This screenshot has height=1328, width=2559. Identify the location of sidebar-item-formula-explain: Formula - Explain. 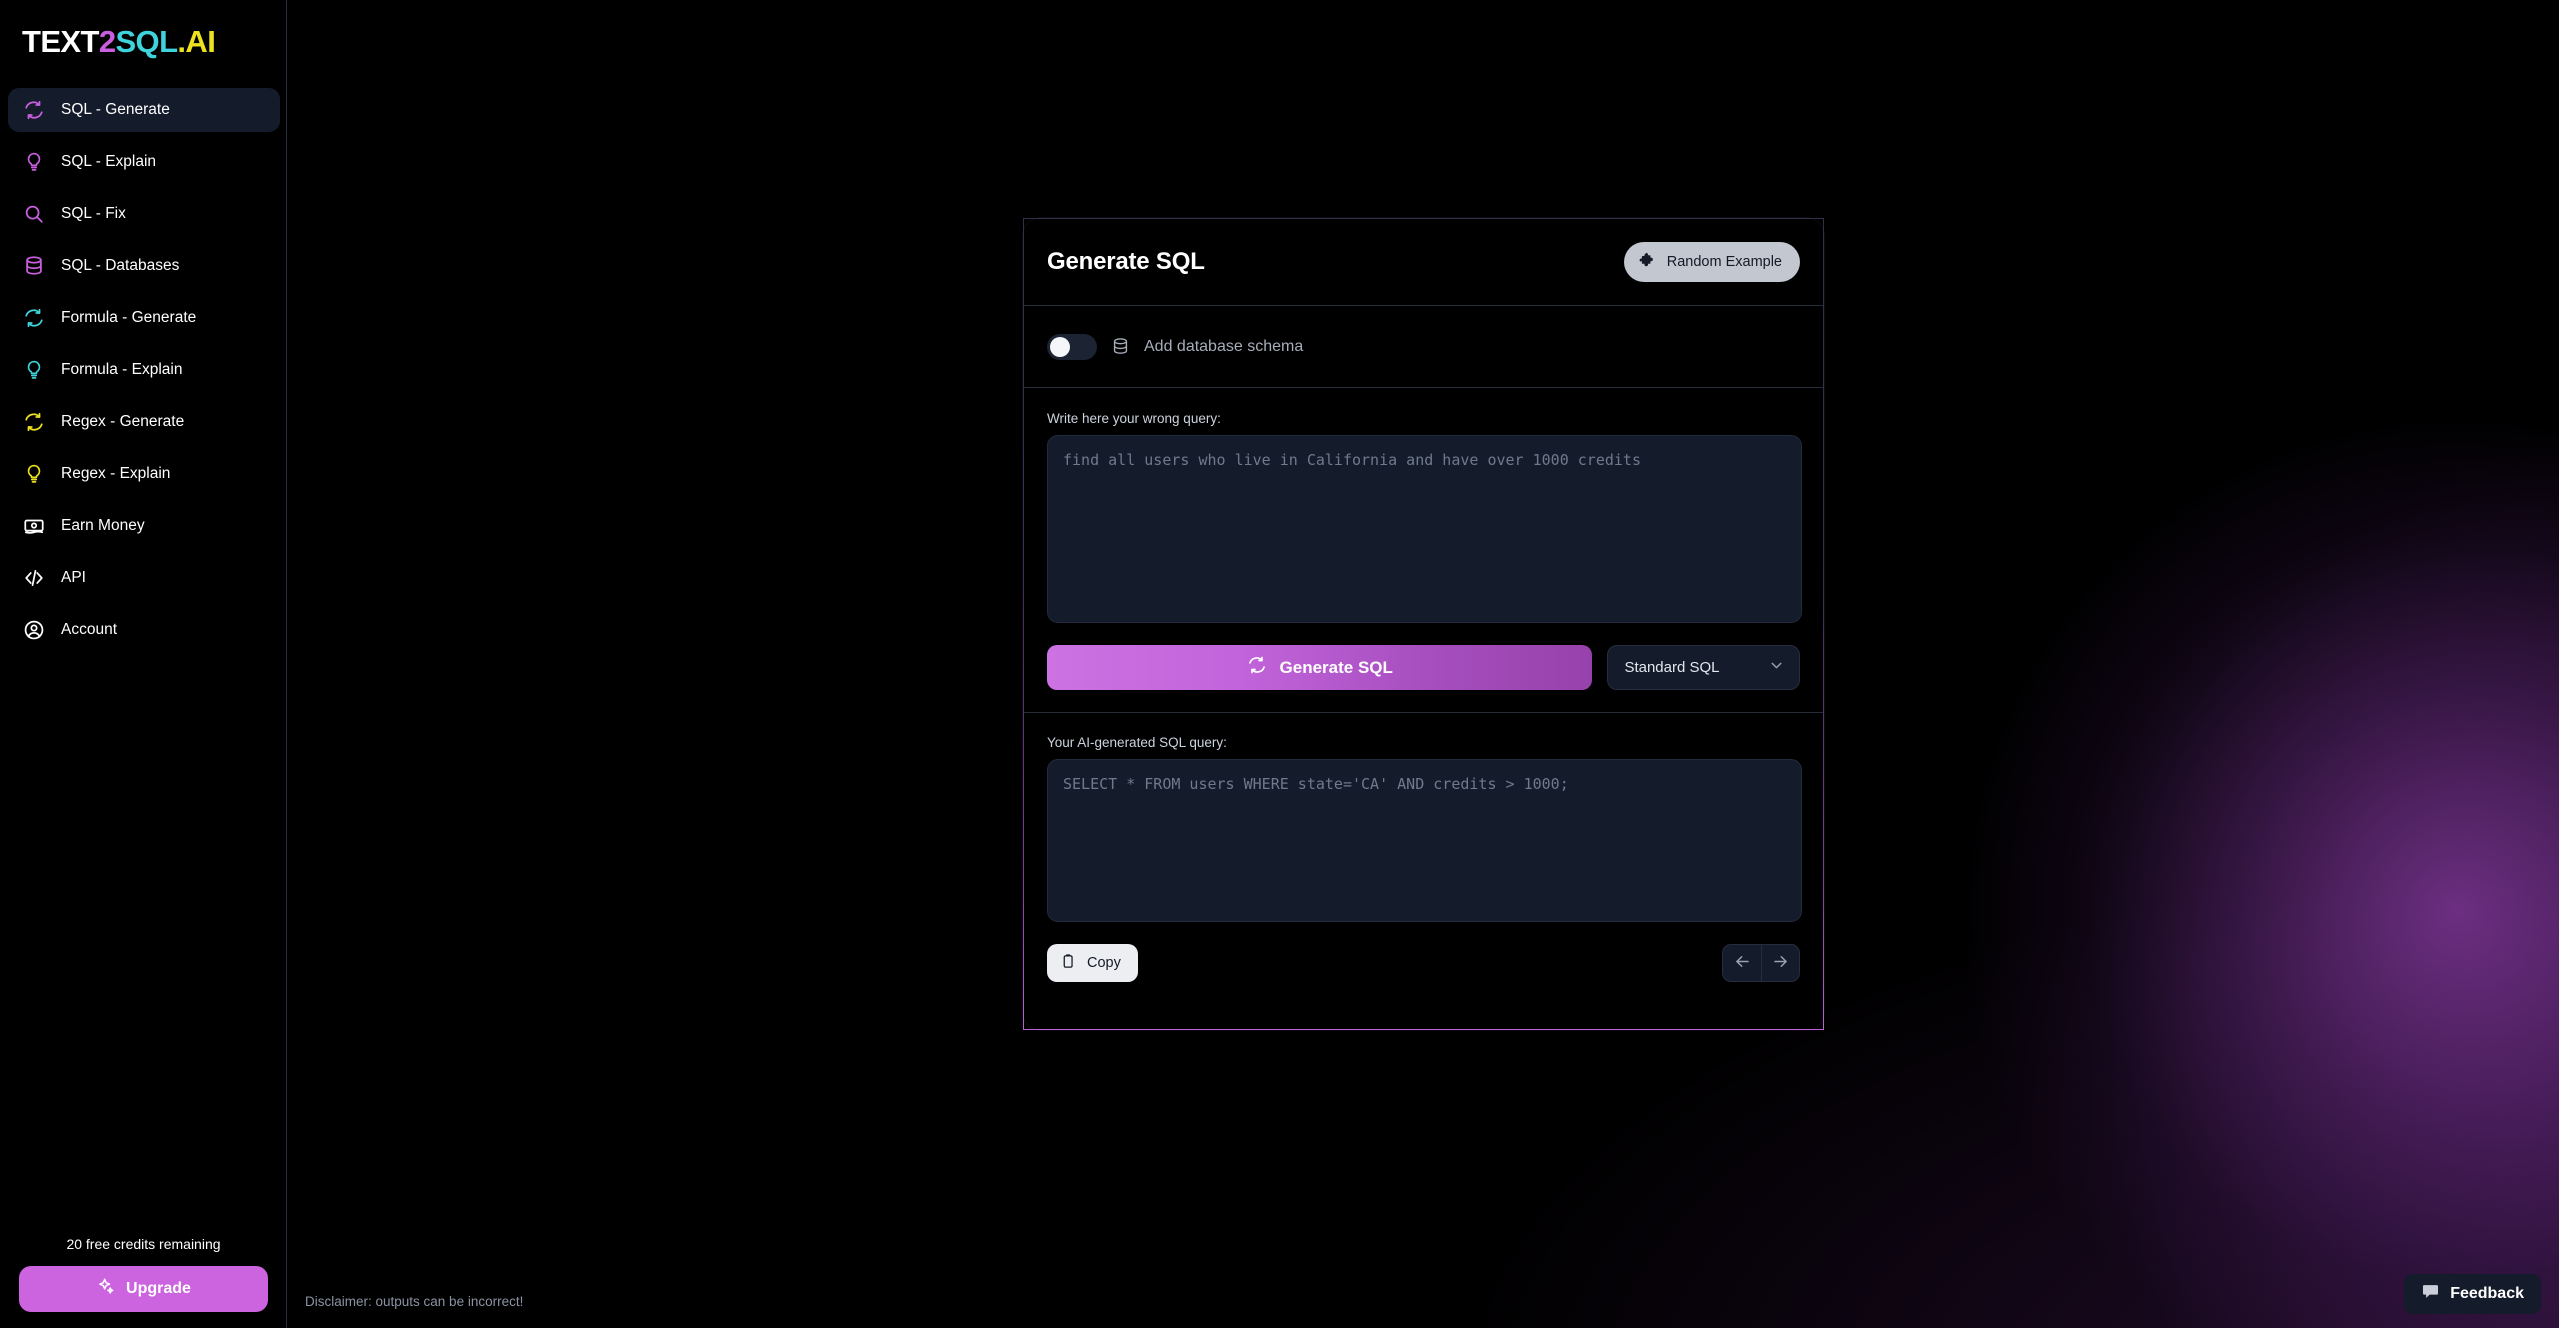
(144, 370).